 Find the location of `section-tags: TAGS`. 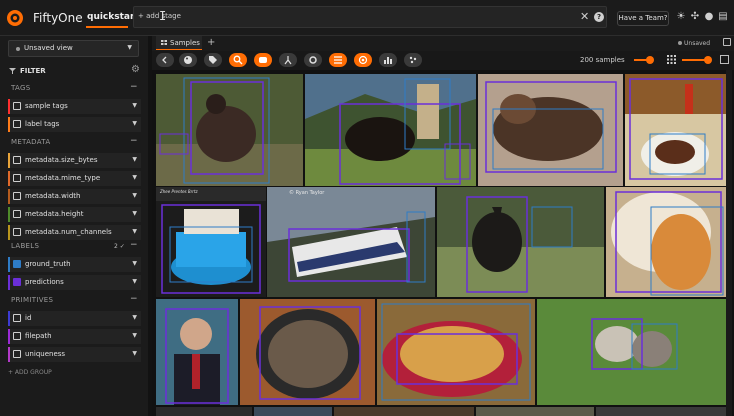

section-tags: TAGS is located at coordinates (21, 88).